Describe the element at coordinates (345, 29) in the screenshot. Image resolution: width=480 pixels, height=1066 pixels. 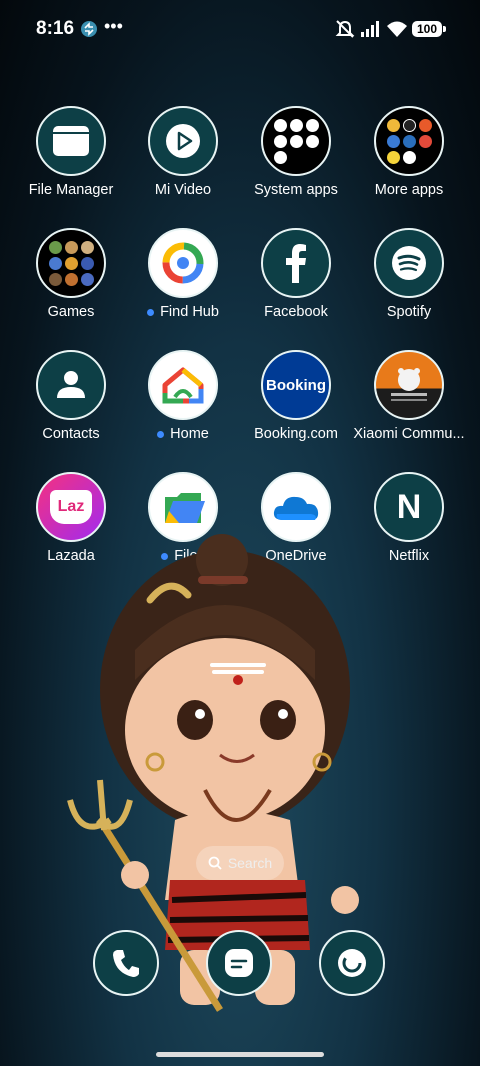
I see `silent-mode-icon` at that location.